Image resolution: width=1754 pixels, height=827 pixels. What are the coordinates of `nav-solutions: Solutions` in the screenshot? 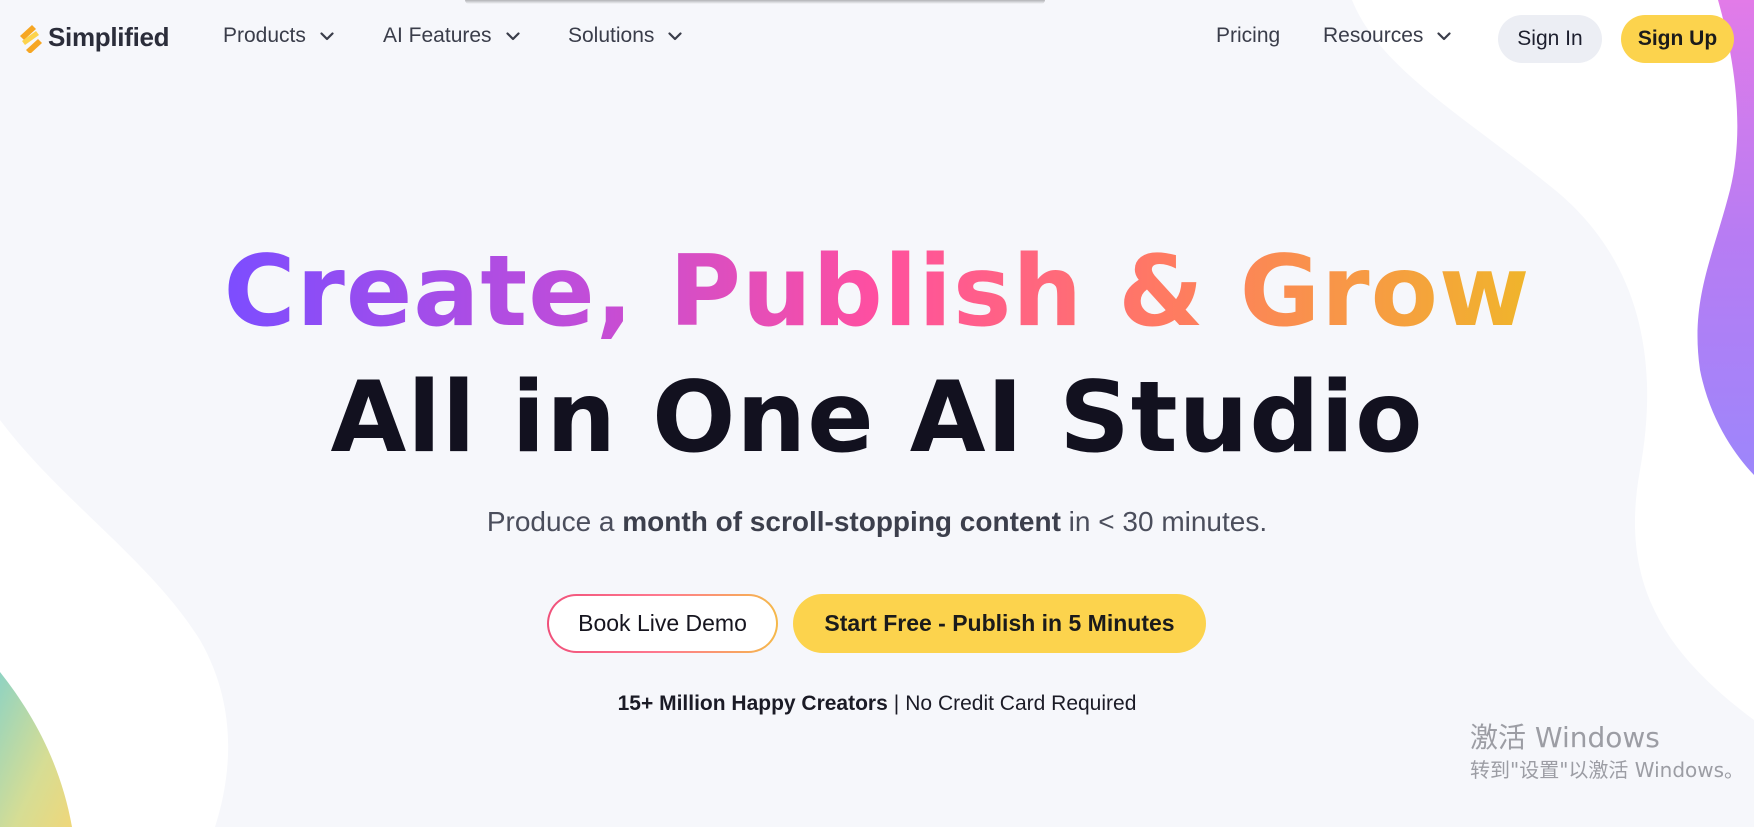 It's located at (625, 36).